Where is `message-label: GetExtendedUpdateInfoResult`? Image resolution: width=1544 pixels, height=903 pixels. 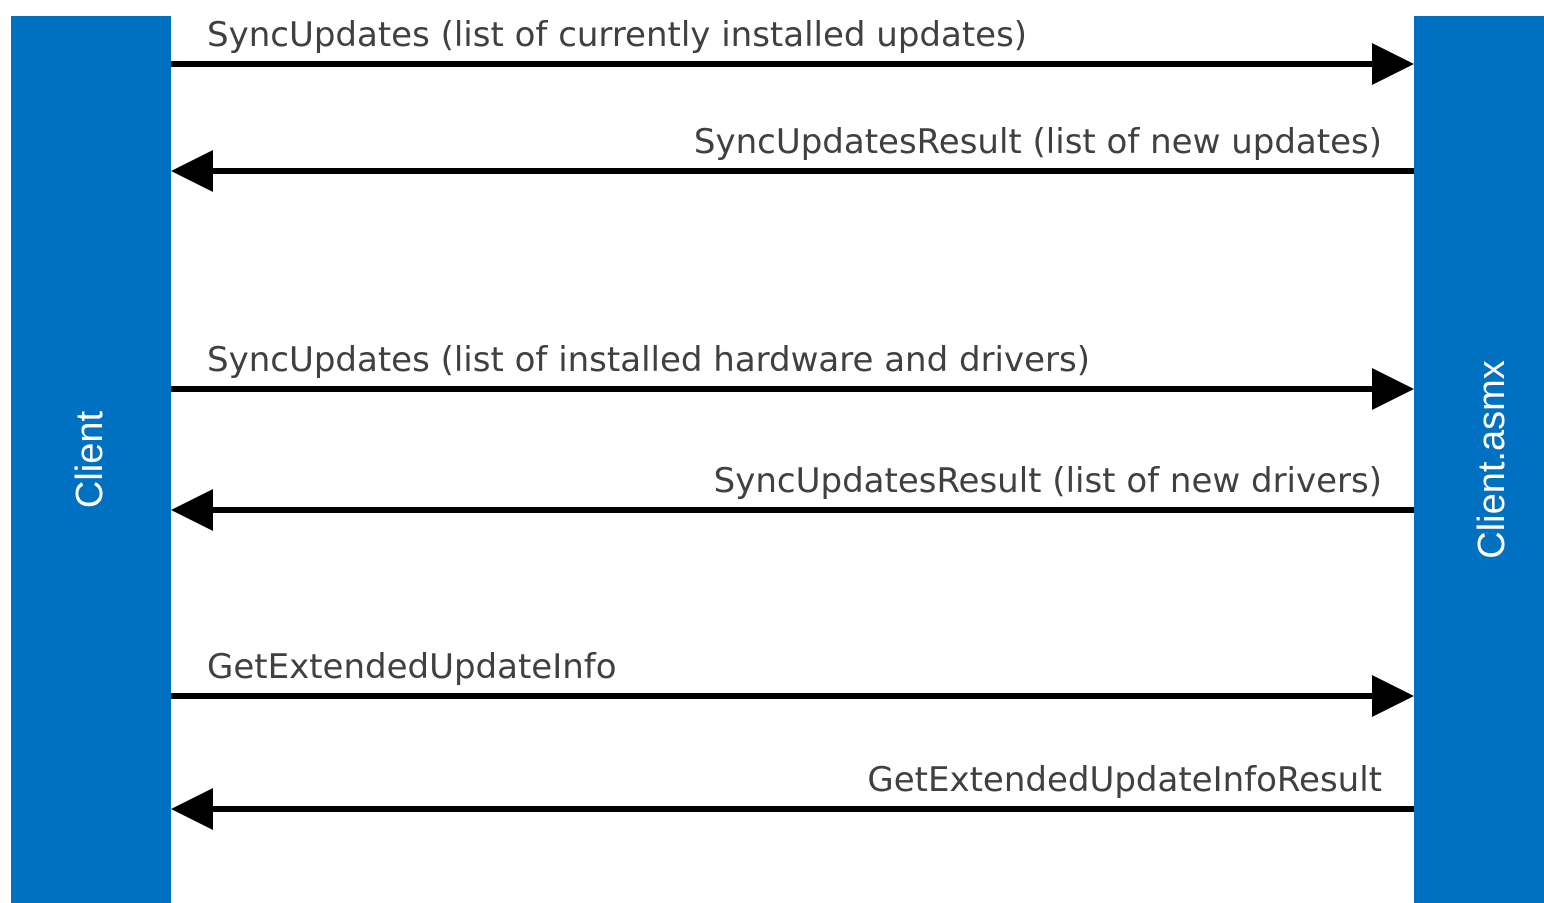
message-label: GetExtendedUpdateInfoResult is located at coordinates (1124, 780).